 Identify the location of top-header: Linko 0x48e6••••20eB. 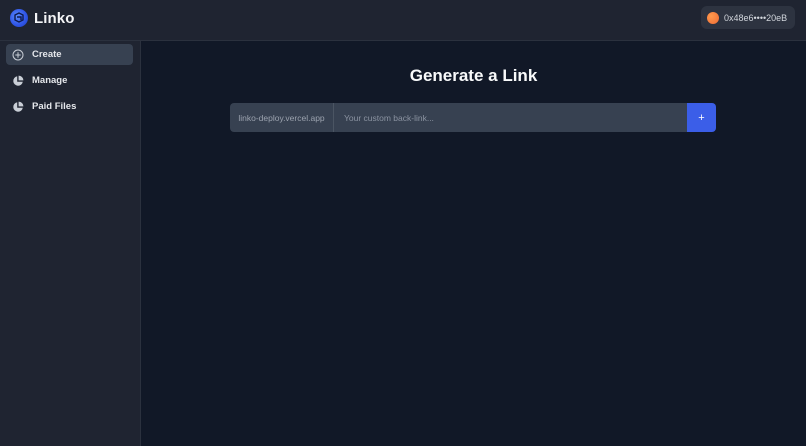
(403, 20).